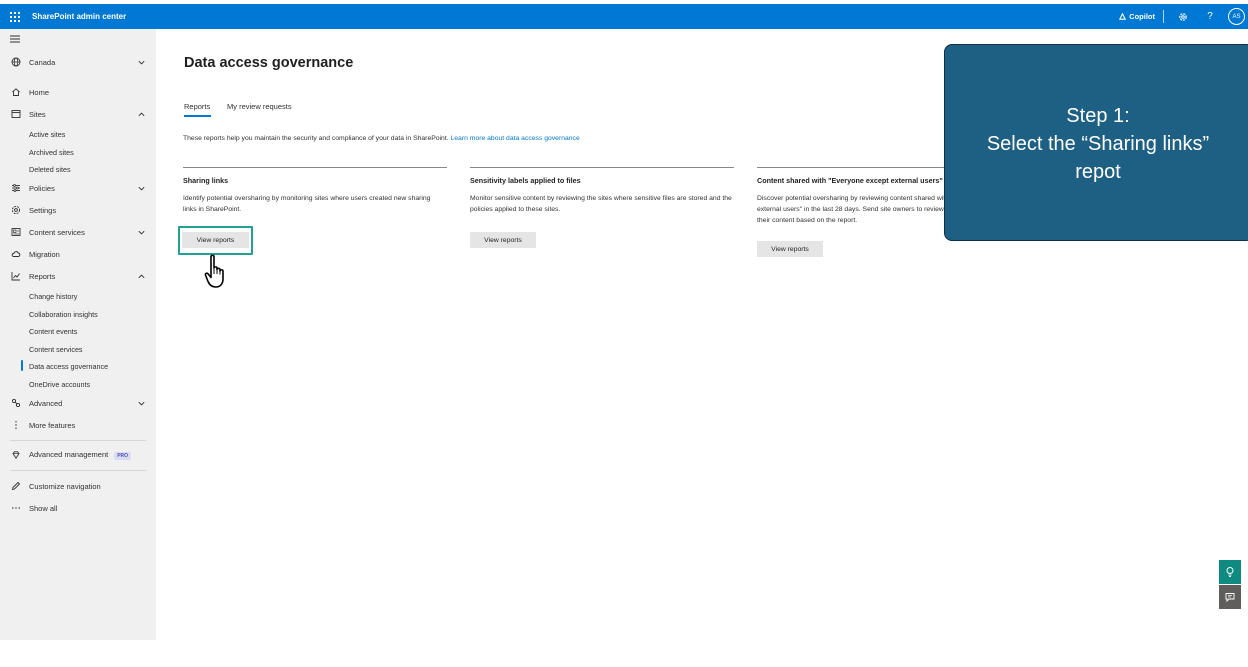 This screenshot has width=1248, height=667. I want to click on home-icon, so click(15, 92).